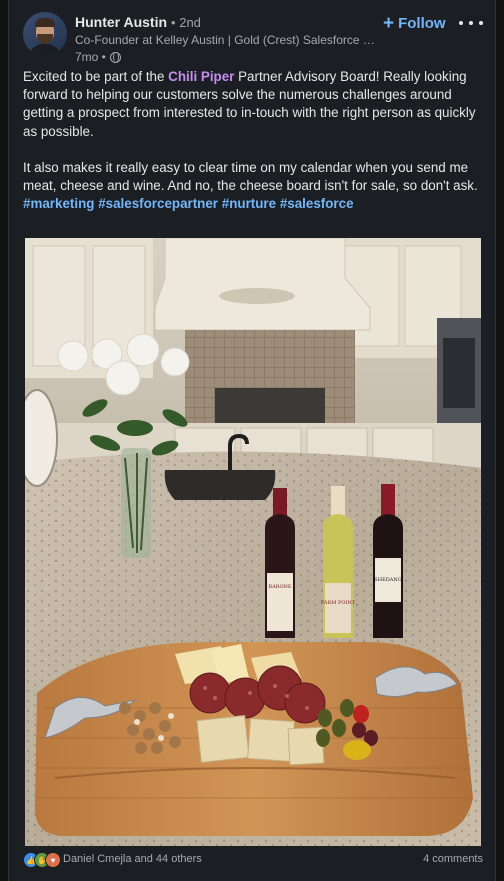  I want to click on author-name: Hunter Austin, so click(121, 22).